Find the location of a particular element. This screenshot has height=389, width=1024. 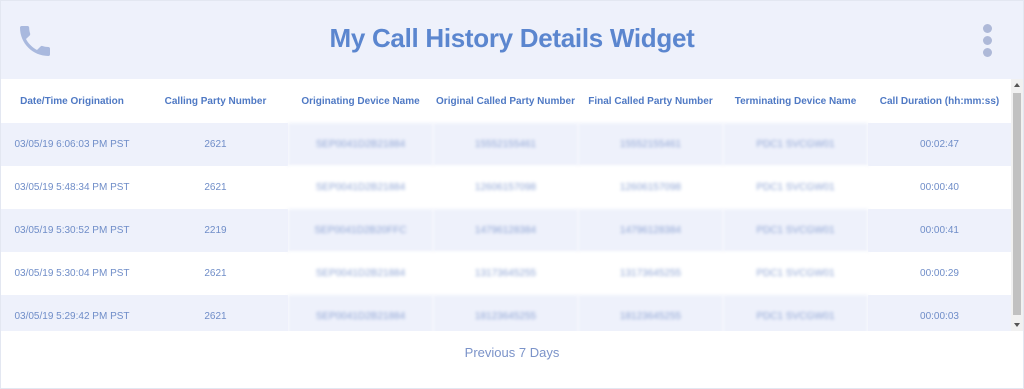

cell-datetime: 03/05/19 5:30:52 PM PST is located at coordinates (72, 230).